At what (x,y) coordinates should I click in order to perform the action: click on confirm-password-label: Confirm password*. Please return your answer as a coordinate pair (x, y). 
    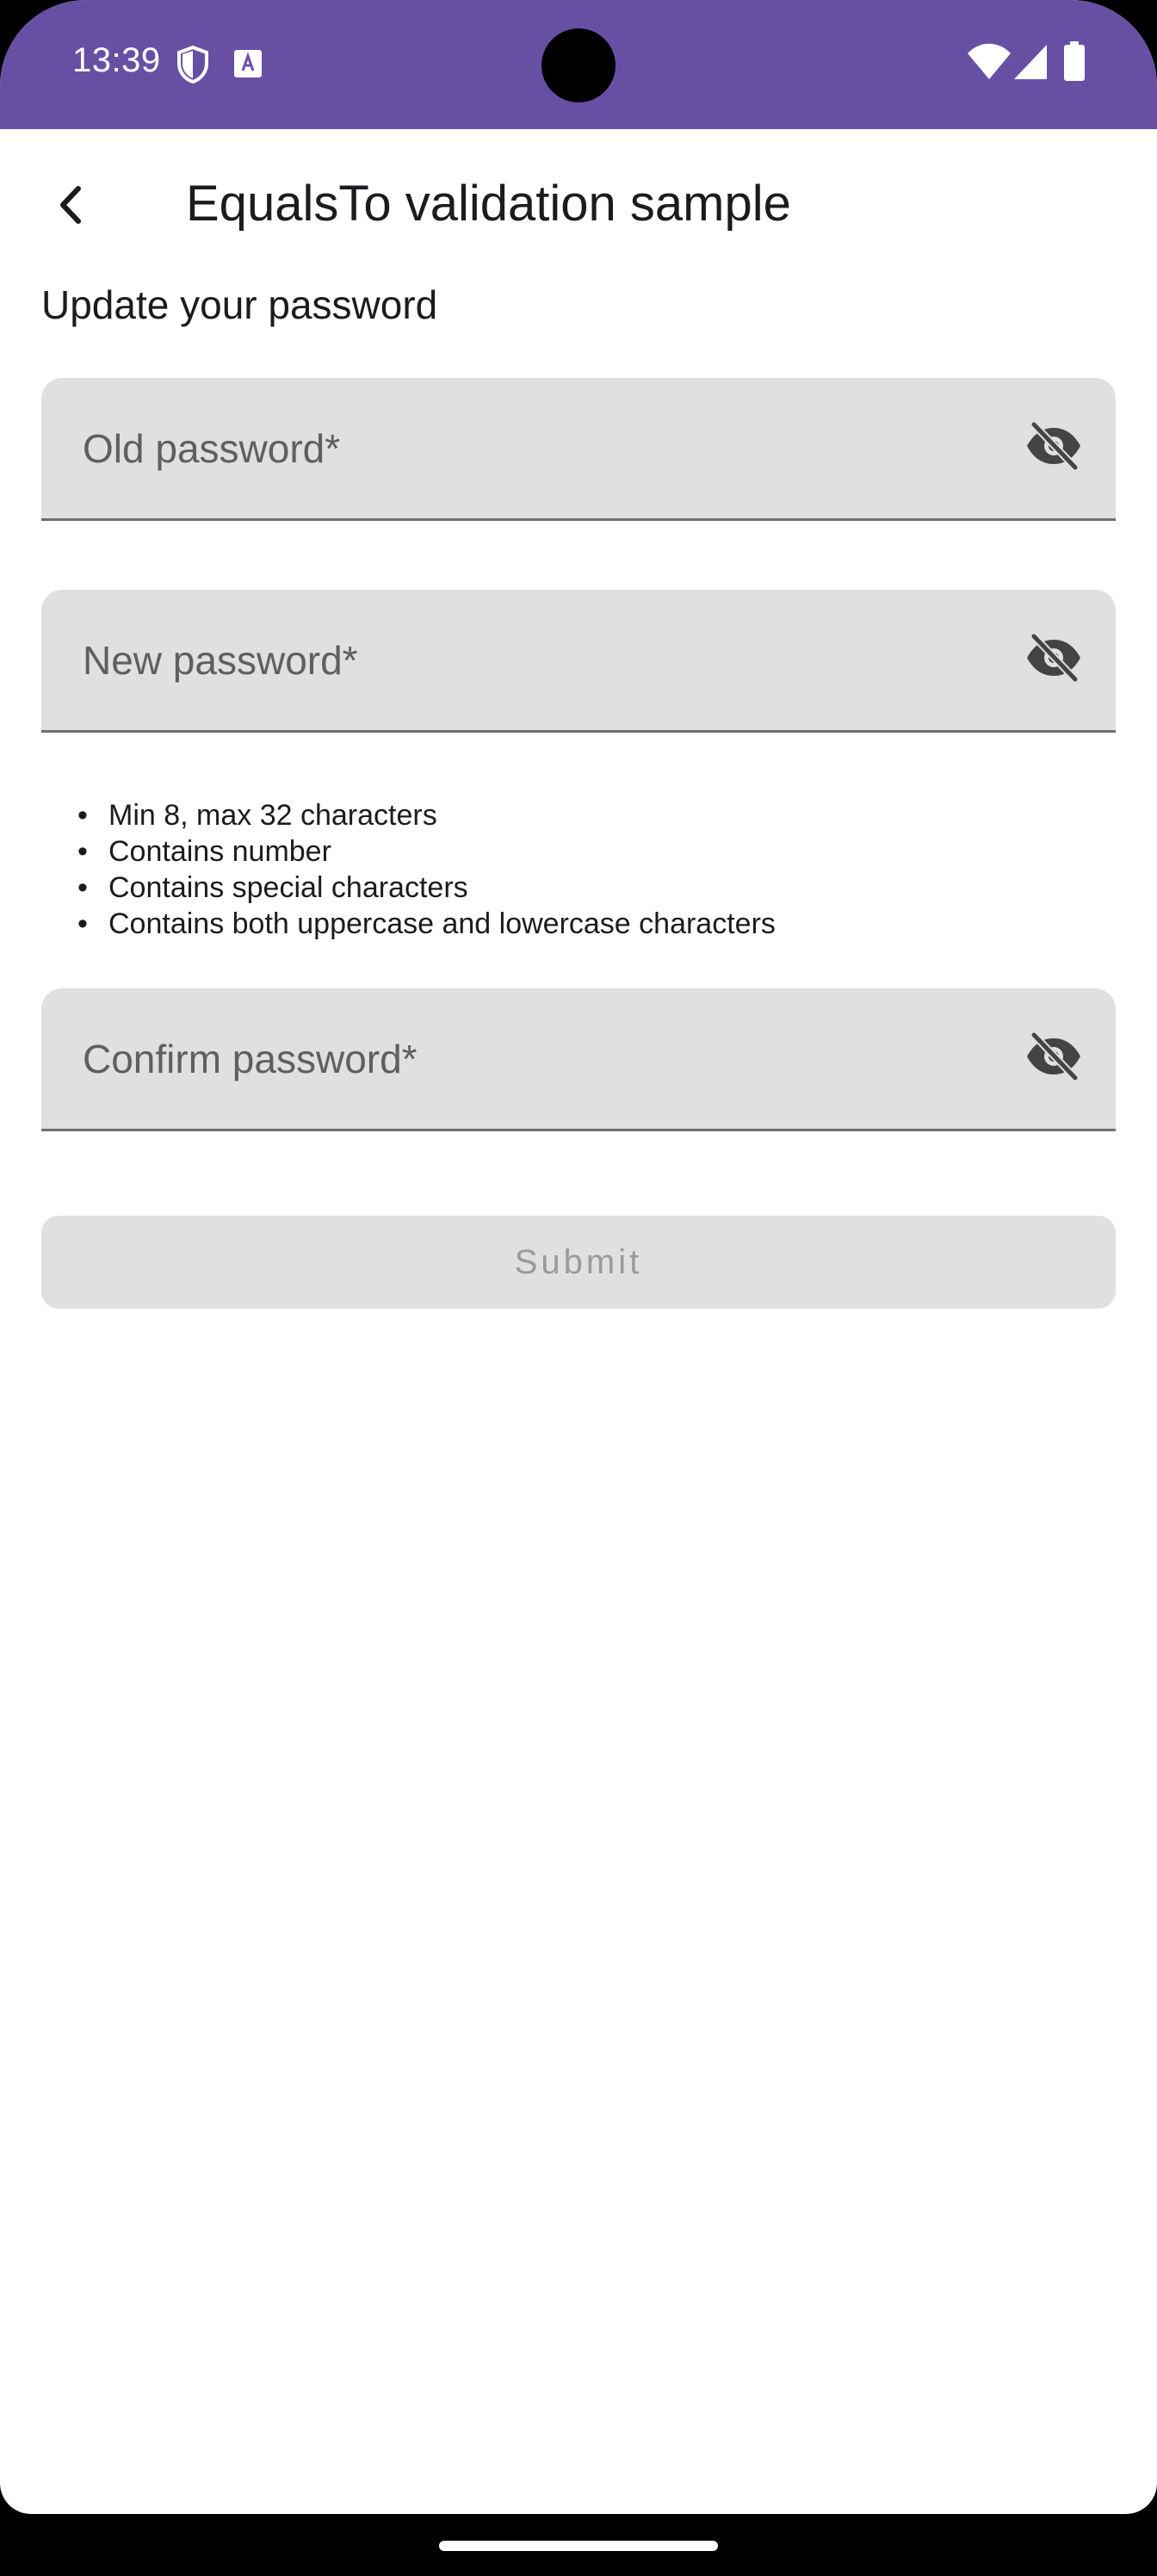
    Looking at the image, I should click on (251, 1059).